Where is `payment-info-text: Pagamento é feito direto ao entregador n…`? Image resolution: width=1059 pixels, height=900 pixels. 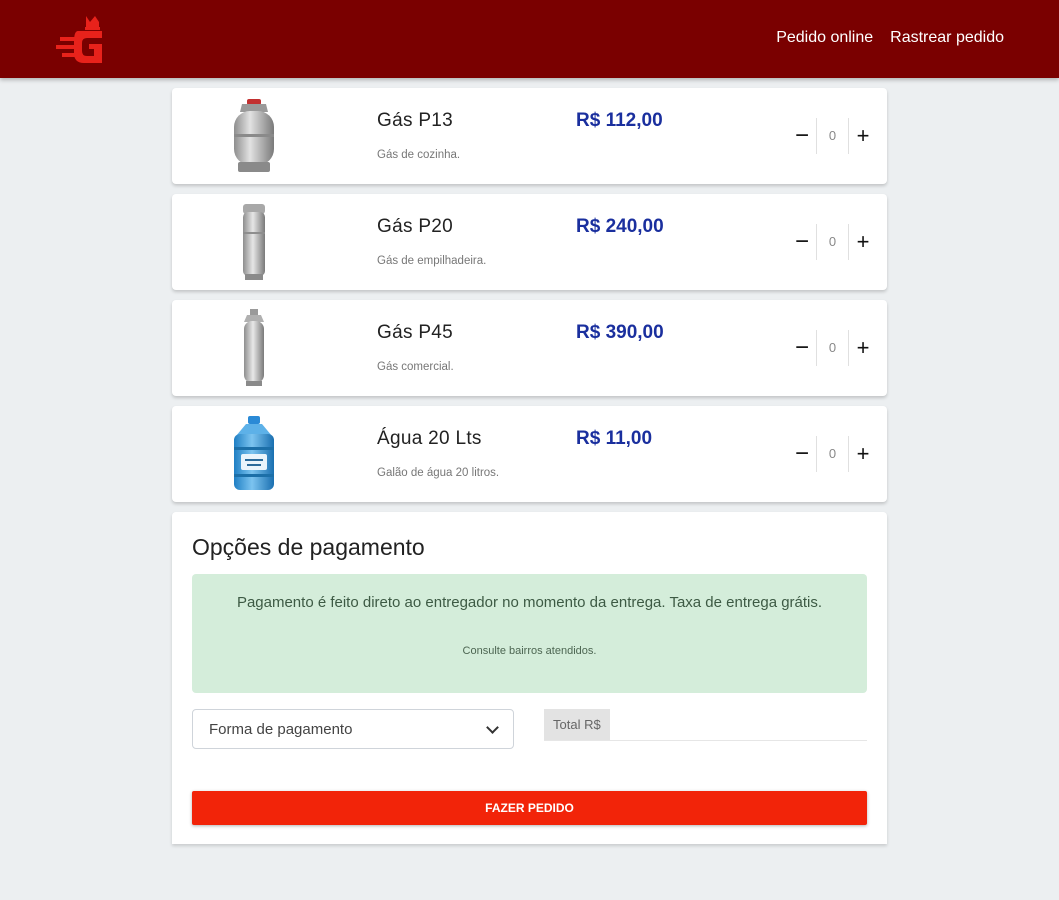
payment-info-text: Pagamento é feito direto ao entregador n… is located at coordinates (529, 602).